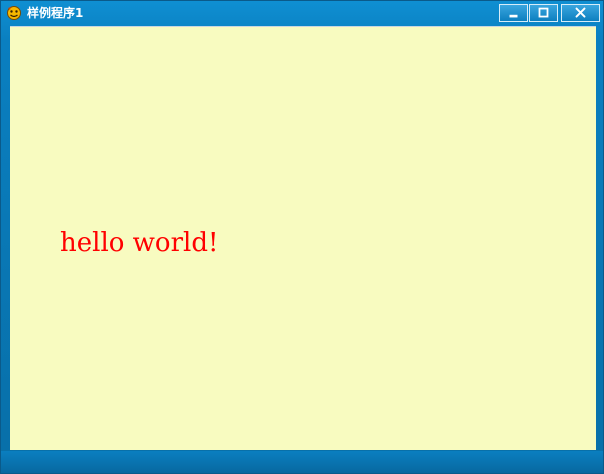 Image resolution: width=604 pixels, height=474 pixels. What do you see at coordinates (55, 13) in the screenshot?
I see `window-title: 样例程序1` at bounding box center [55, 13].